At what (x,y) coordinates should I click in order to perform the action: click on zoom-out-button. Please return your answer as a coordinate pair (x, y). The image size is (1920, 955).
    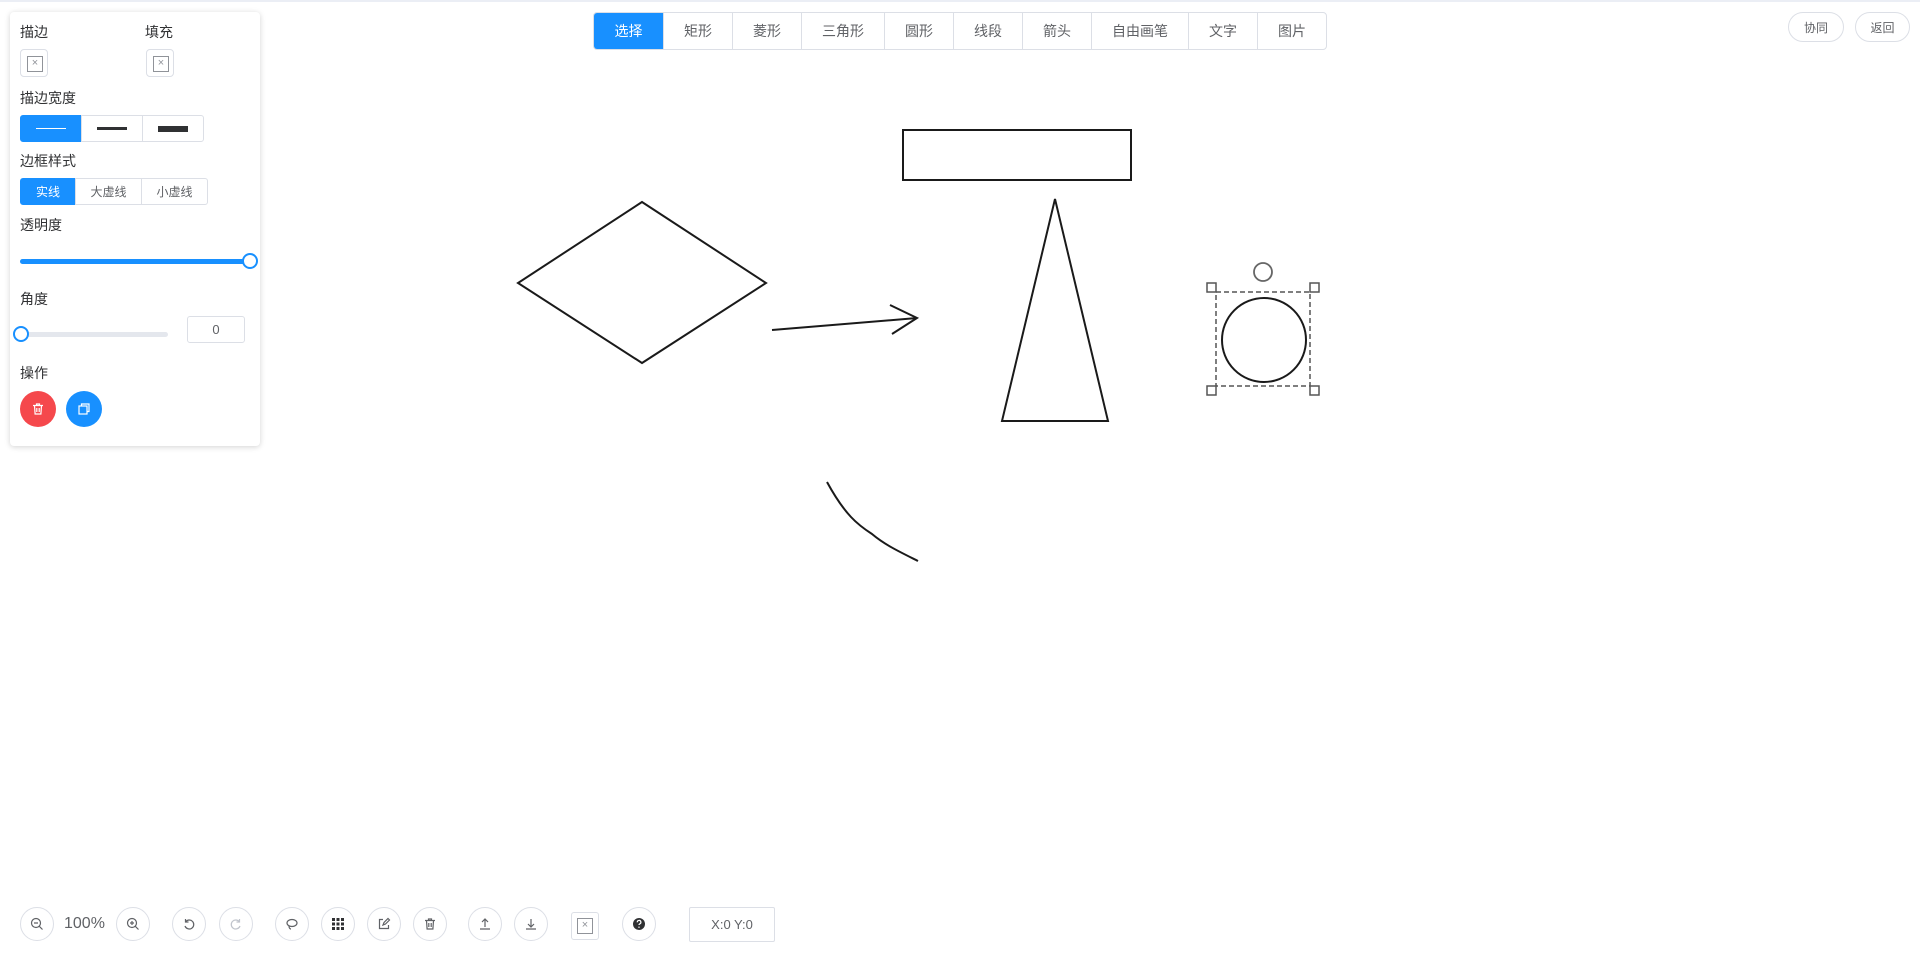
    Looking at the image, I should click on (37, 924).